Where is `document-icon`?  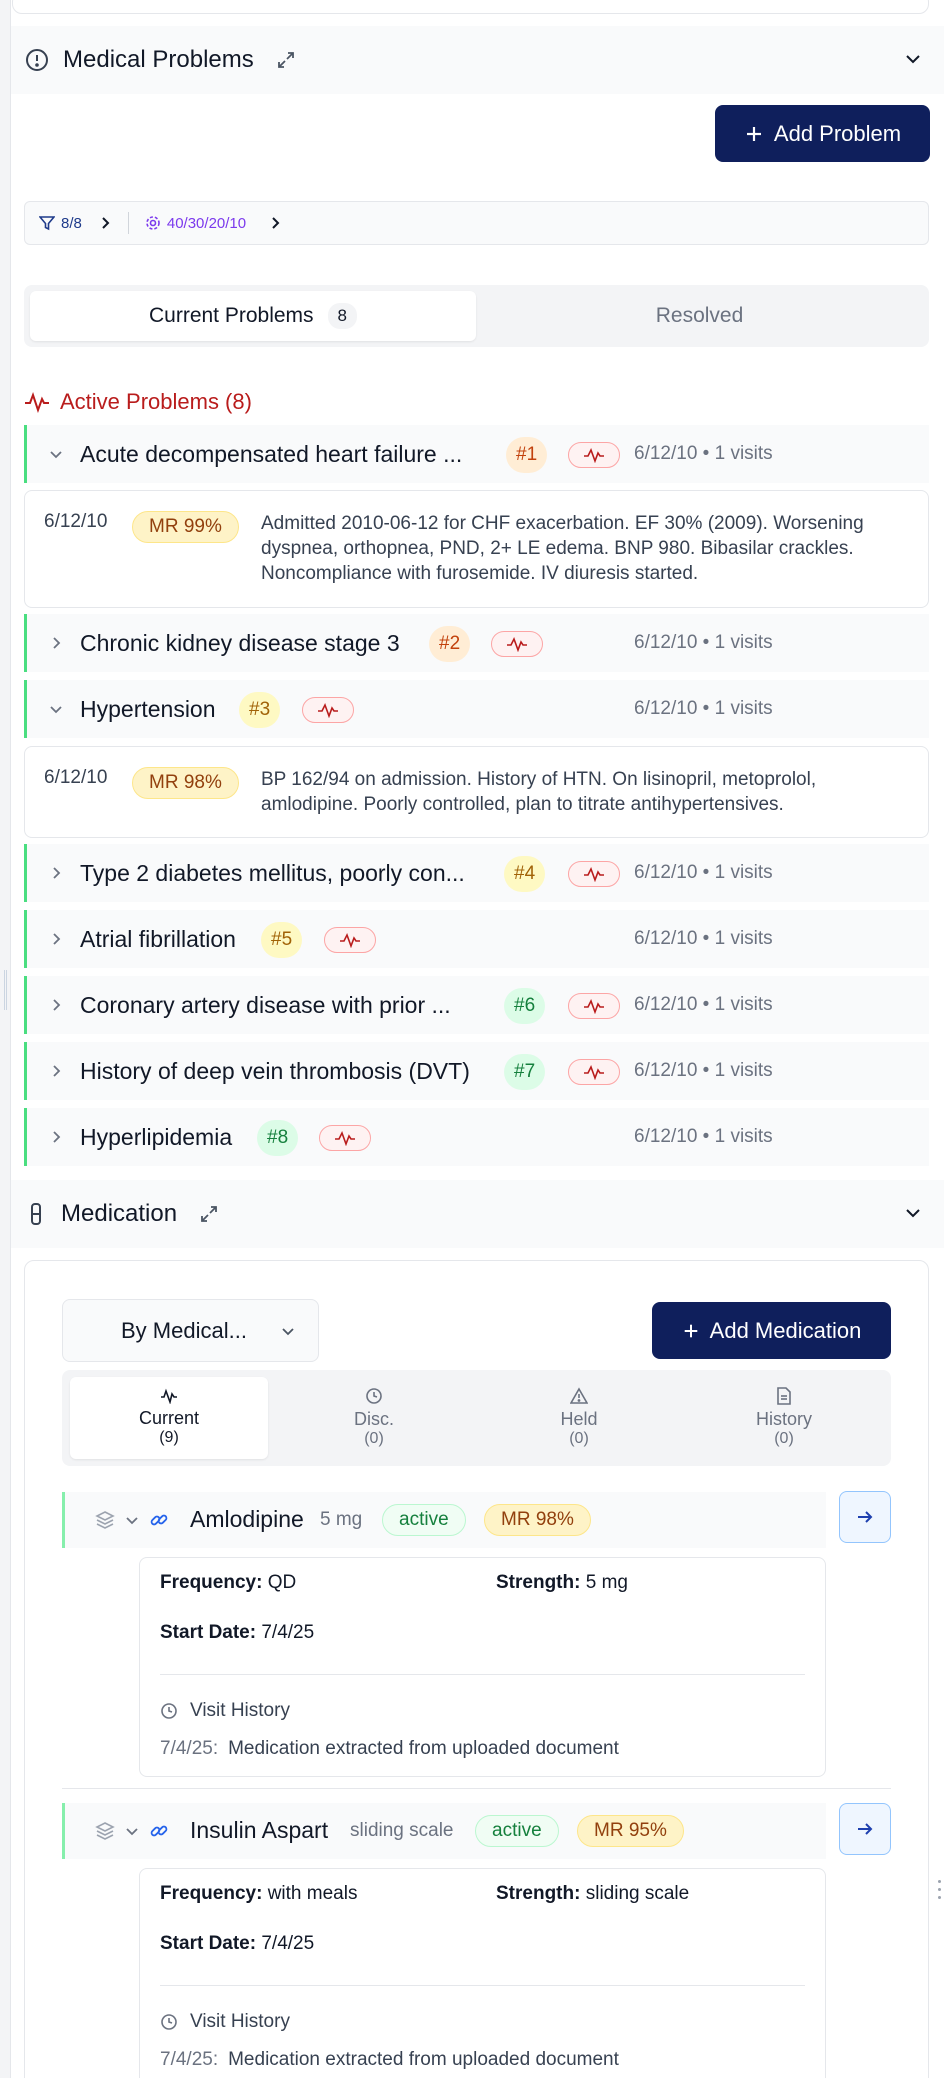
document-icon is located at coordinates (784, 1396).